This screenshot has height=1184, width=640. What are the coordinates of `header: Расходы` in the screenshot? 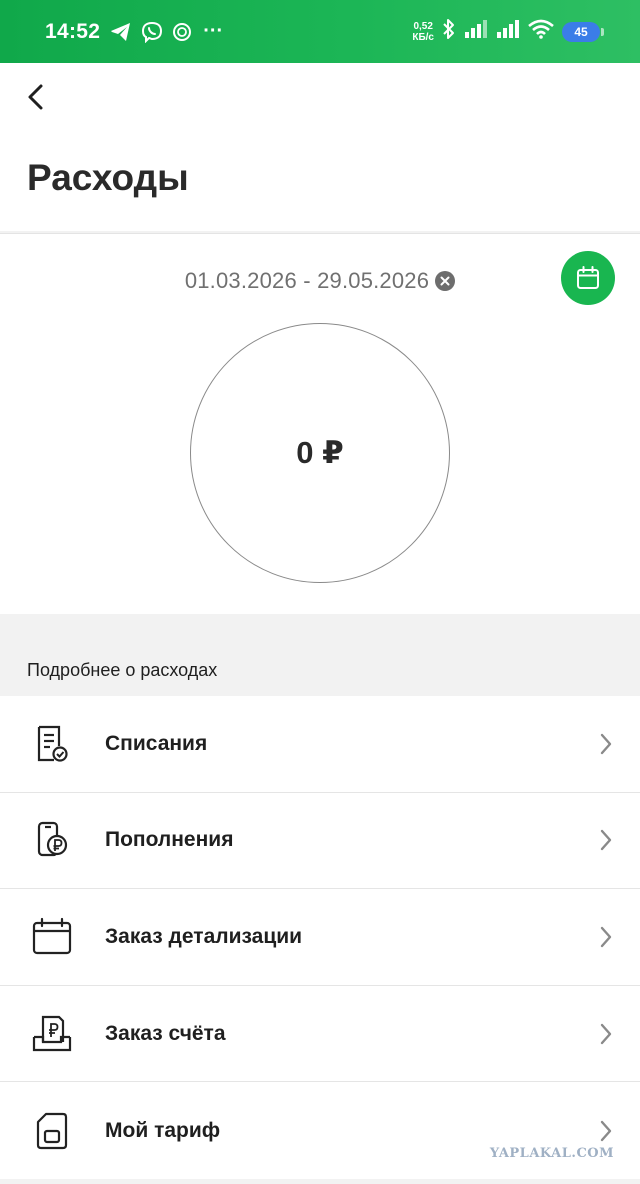 It's located at (320, 147).